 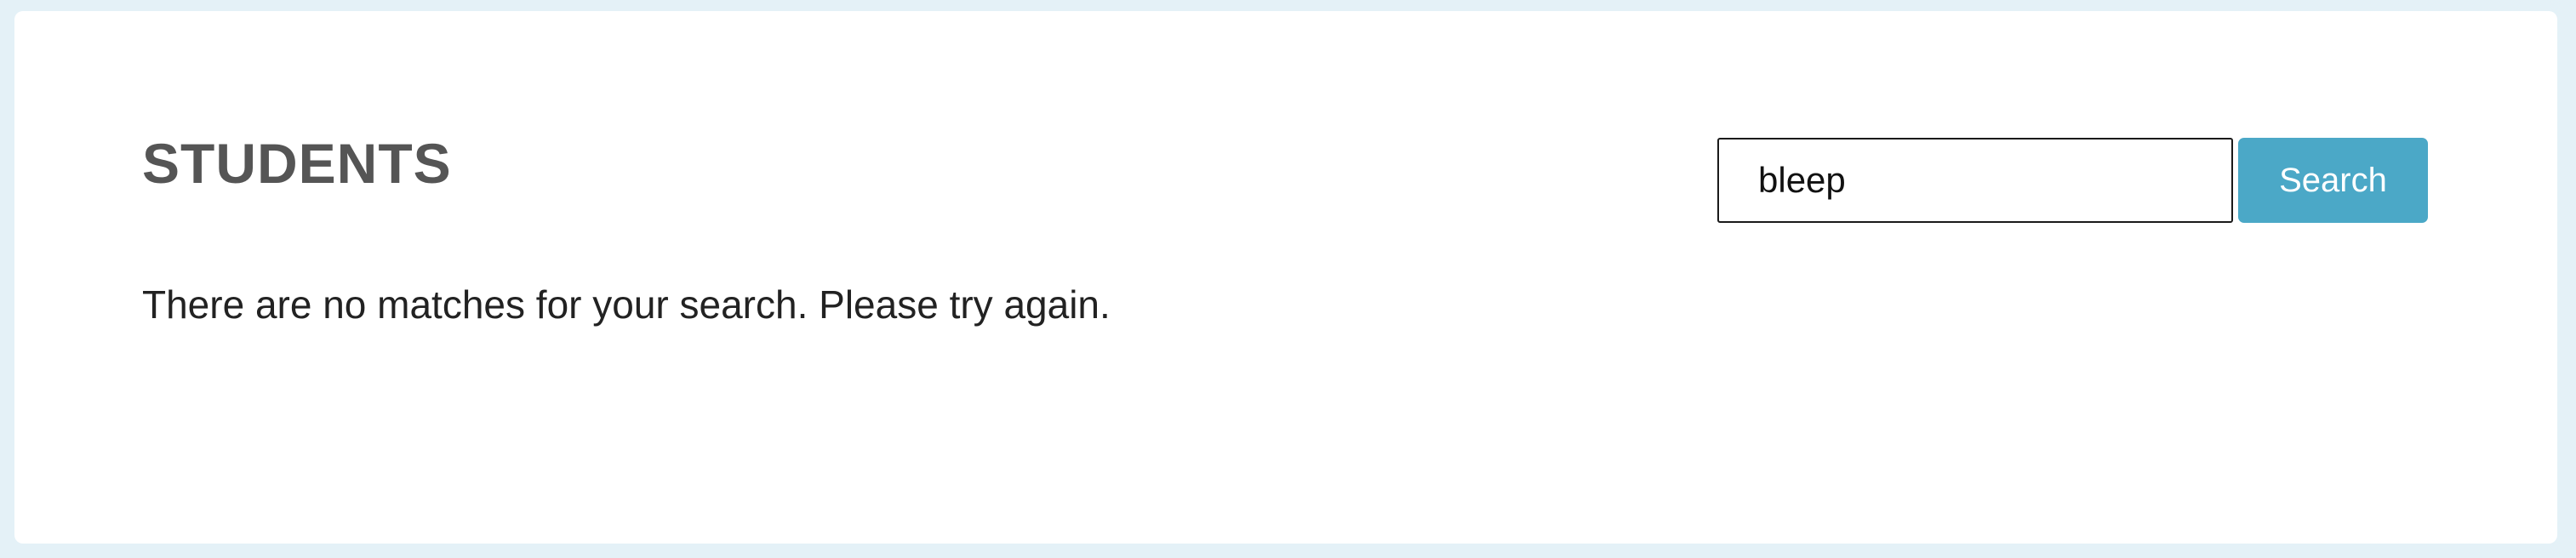 I want to click on search-button: Search, so click(x=2333, y=180).